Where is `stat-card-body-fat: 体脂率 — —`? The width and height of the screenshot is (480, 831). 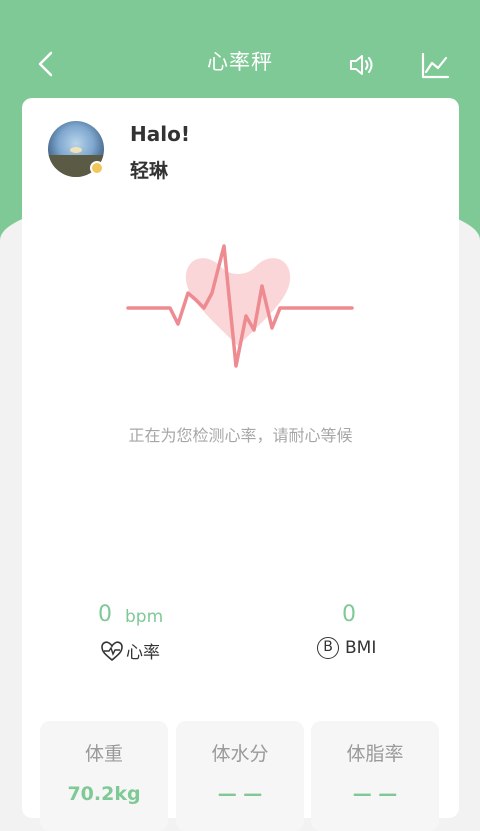
stat-card-body-fat: 体脂率 — — is located at coordinates (375, 776).